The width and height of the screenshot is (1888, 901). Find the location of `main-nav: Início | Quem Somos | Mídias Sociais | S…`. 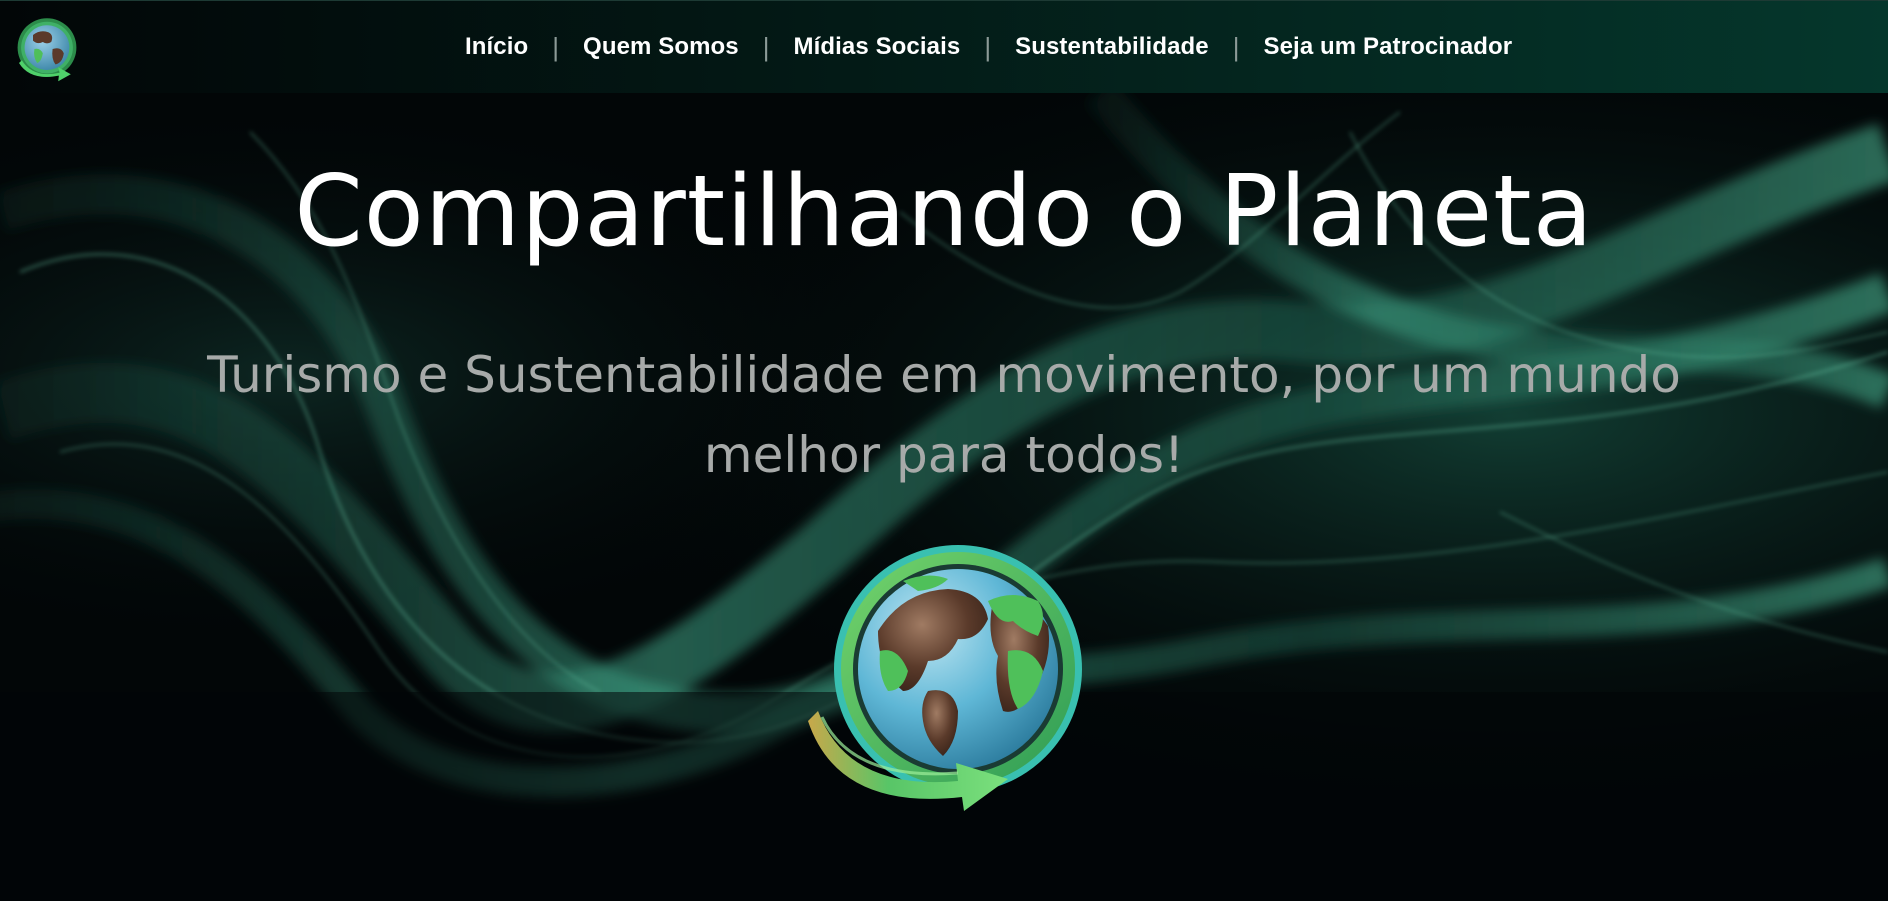

main-nav: Início | Quem Somos | Mídias Sociais | S… is located at coordinates (988, 47).